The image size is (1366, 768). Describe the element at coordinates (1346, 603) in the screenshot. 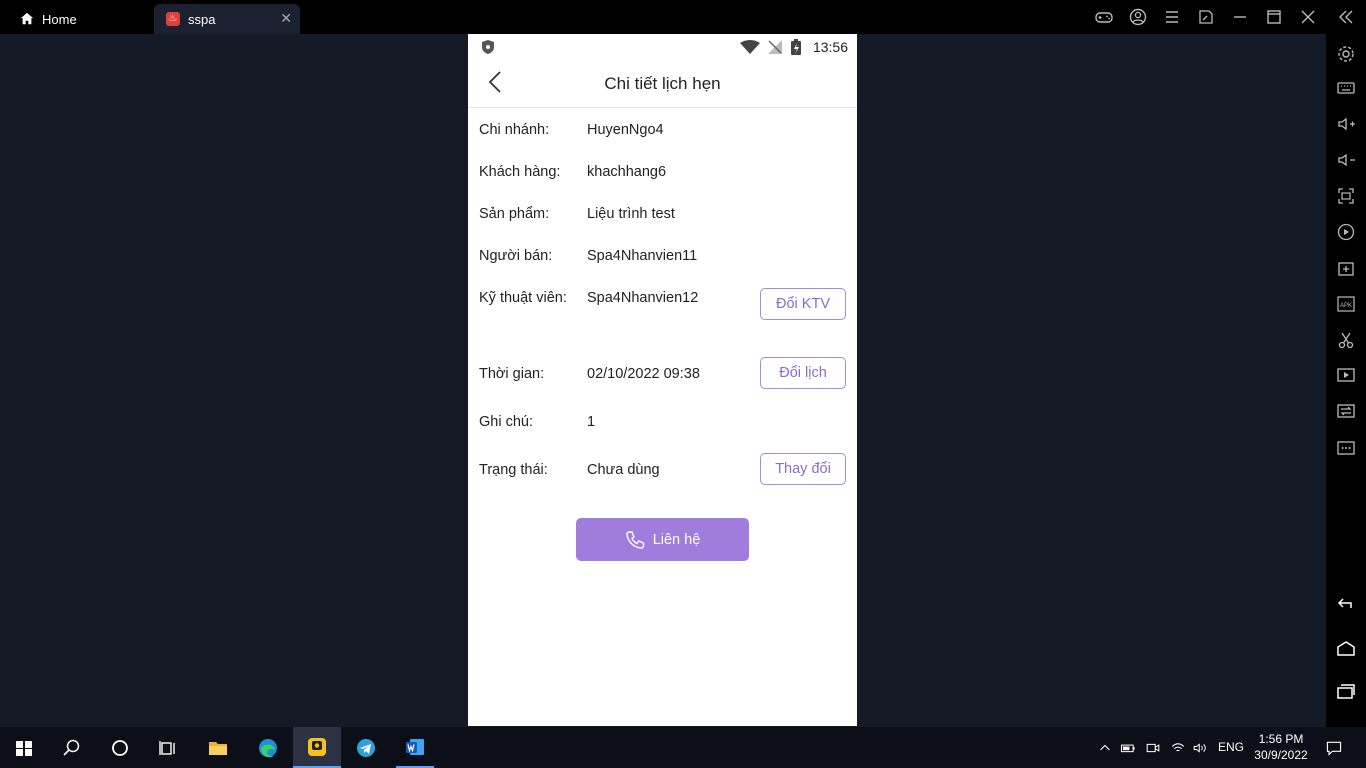

I see `android-back-icon` at that location.